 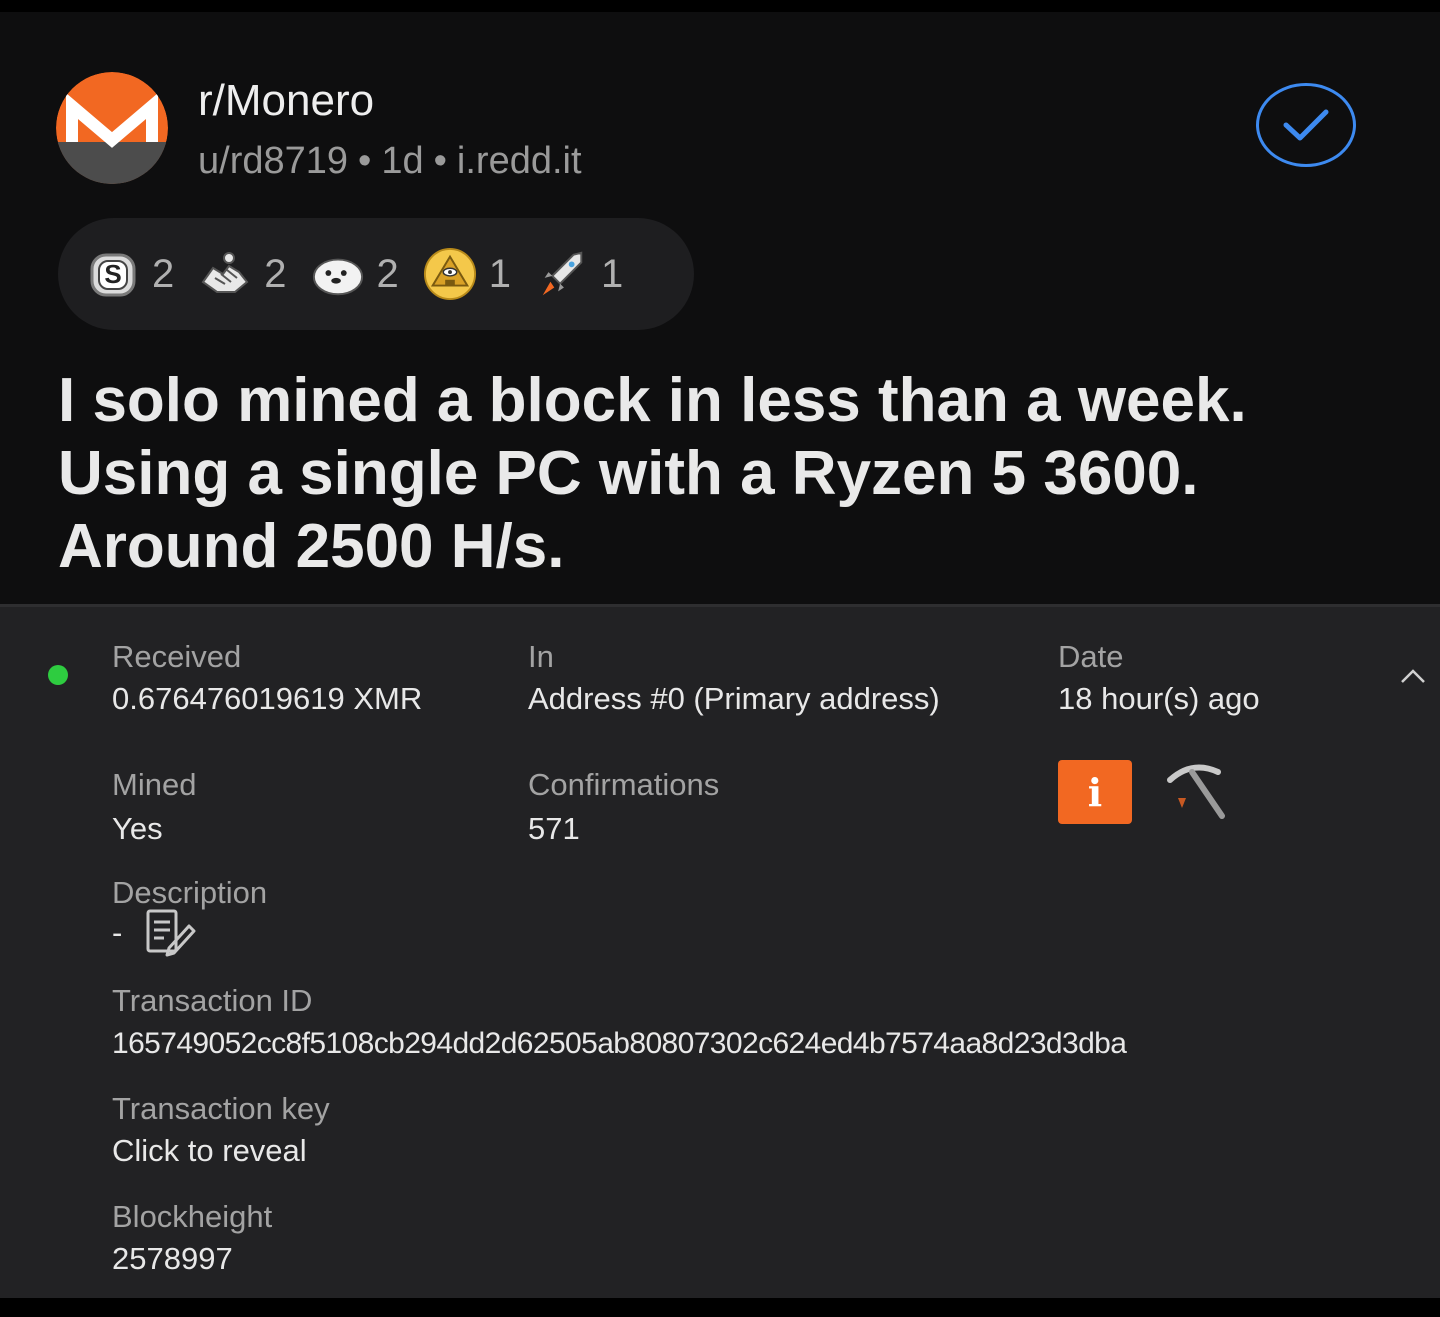 I want to click on joined-check-button, so click(x=1306, y=125).